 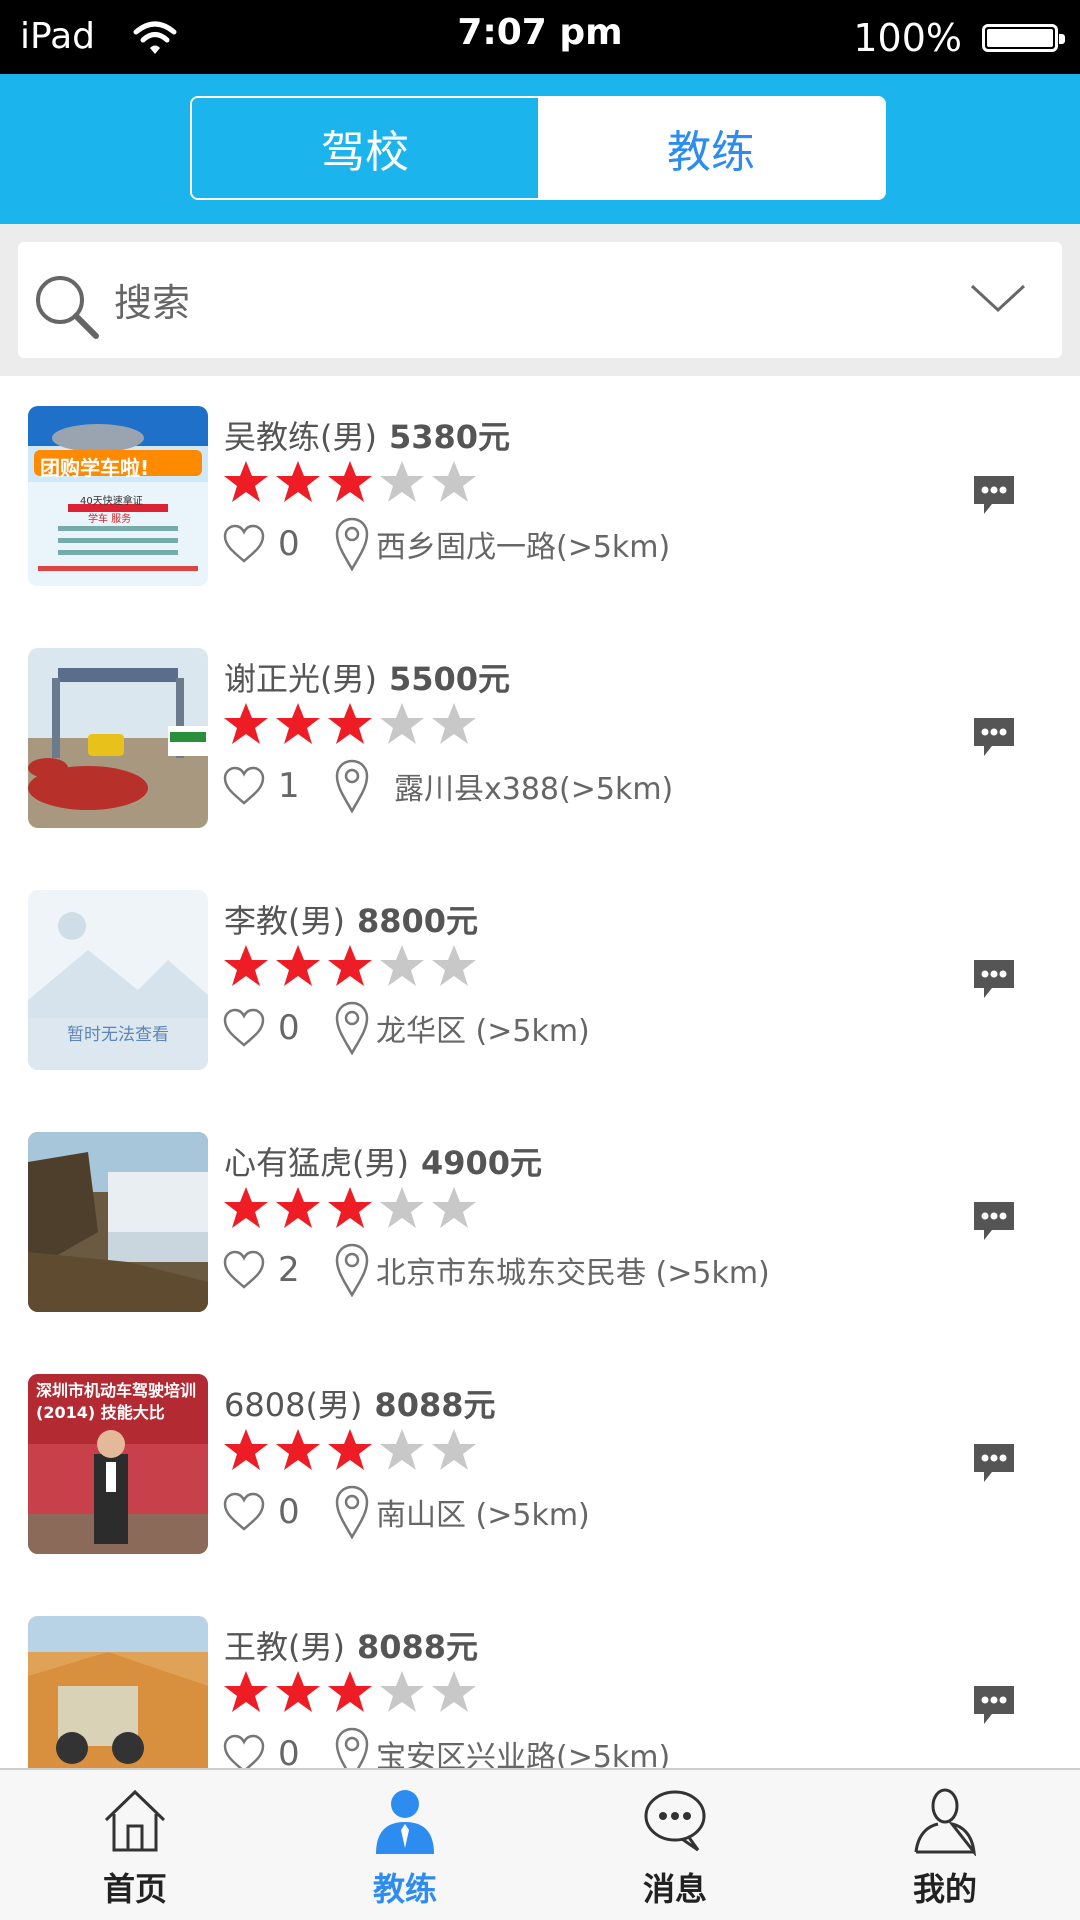 I want to click on school-gate-image, so click(x=118, y=738).